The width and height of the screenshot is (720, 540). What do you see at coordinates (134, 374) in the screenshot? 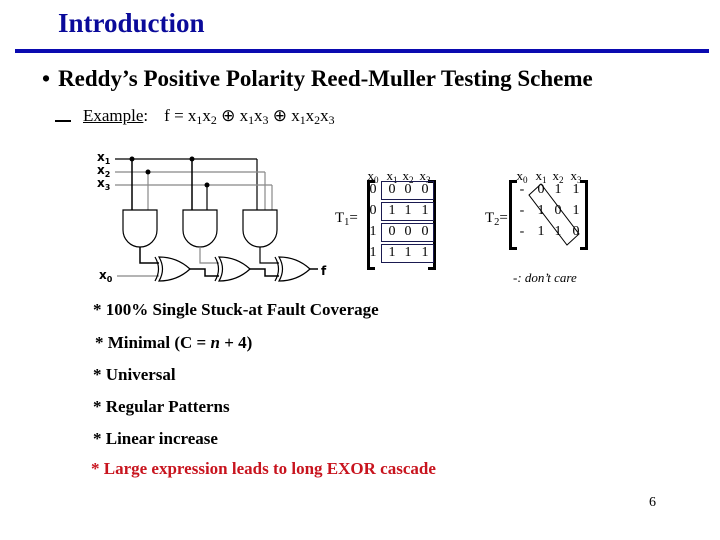
I see `feature-item: * Universal` at bounding box center [134, 374].